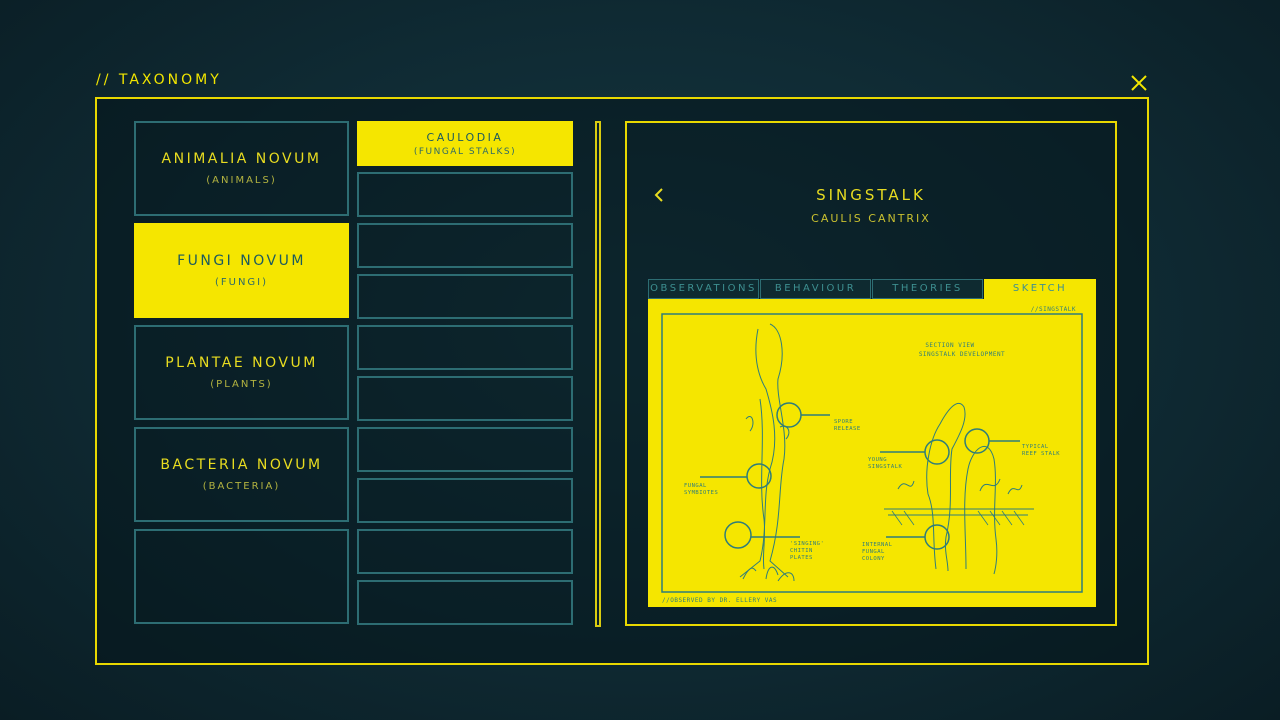 Image resolution: width=1280 pixels, height=720 pixels. I want to click on sketch-observer: //OBSERVED BY DR. ELLERY VAS, so click(719, 600).